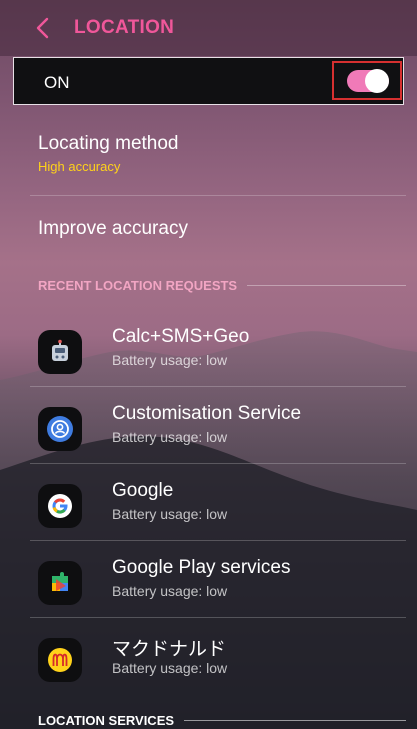 Image resolution: width=417 pixels, height=729 pixels. I want to click on list-item-calc-sms-geo: Calc+SMS+Geo Battery usage: low, so click(208, 348).